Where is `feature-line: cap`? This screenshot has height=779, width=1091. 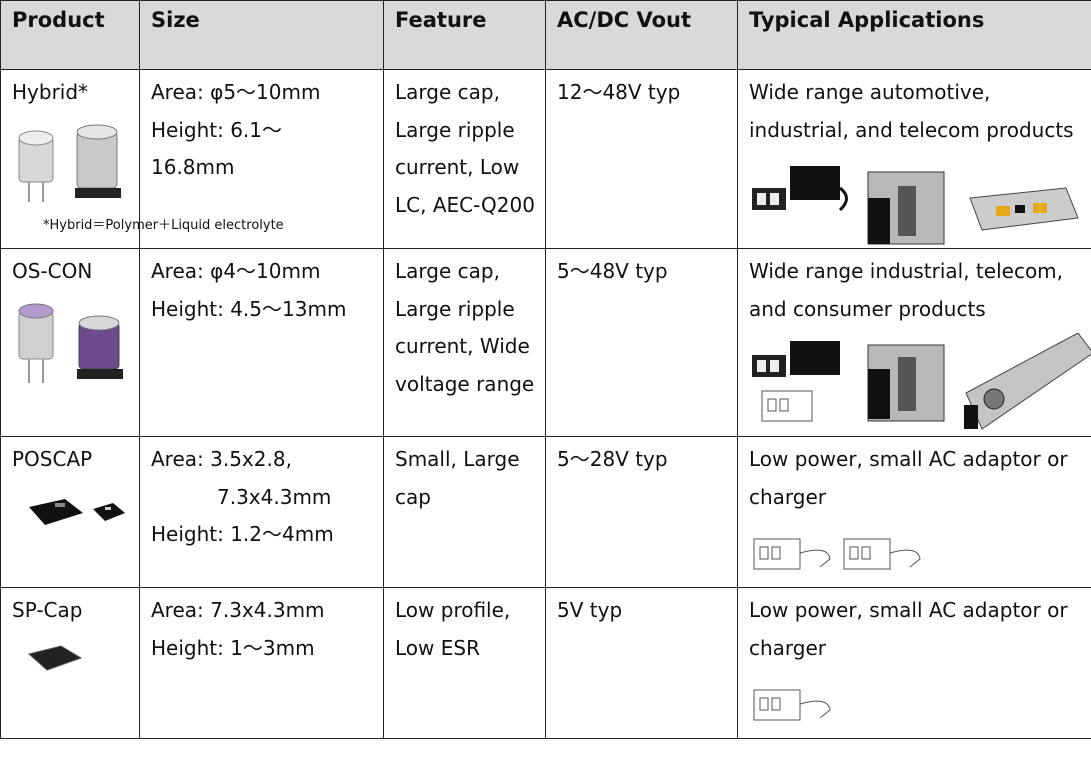 feature-line: cap is located at coordinates (413, 496).